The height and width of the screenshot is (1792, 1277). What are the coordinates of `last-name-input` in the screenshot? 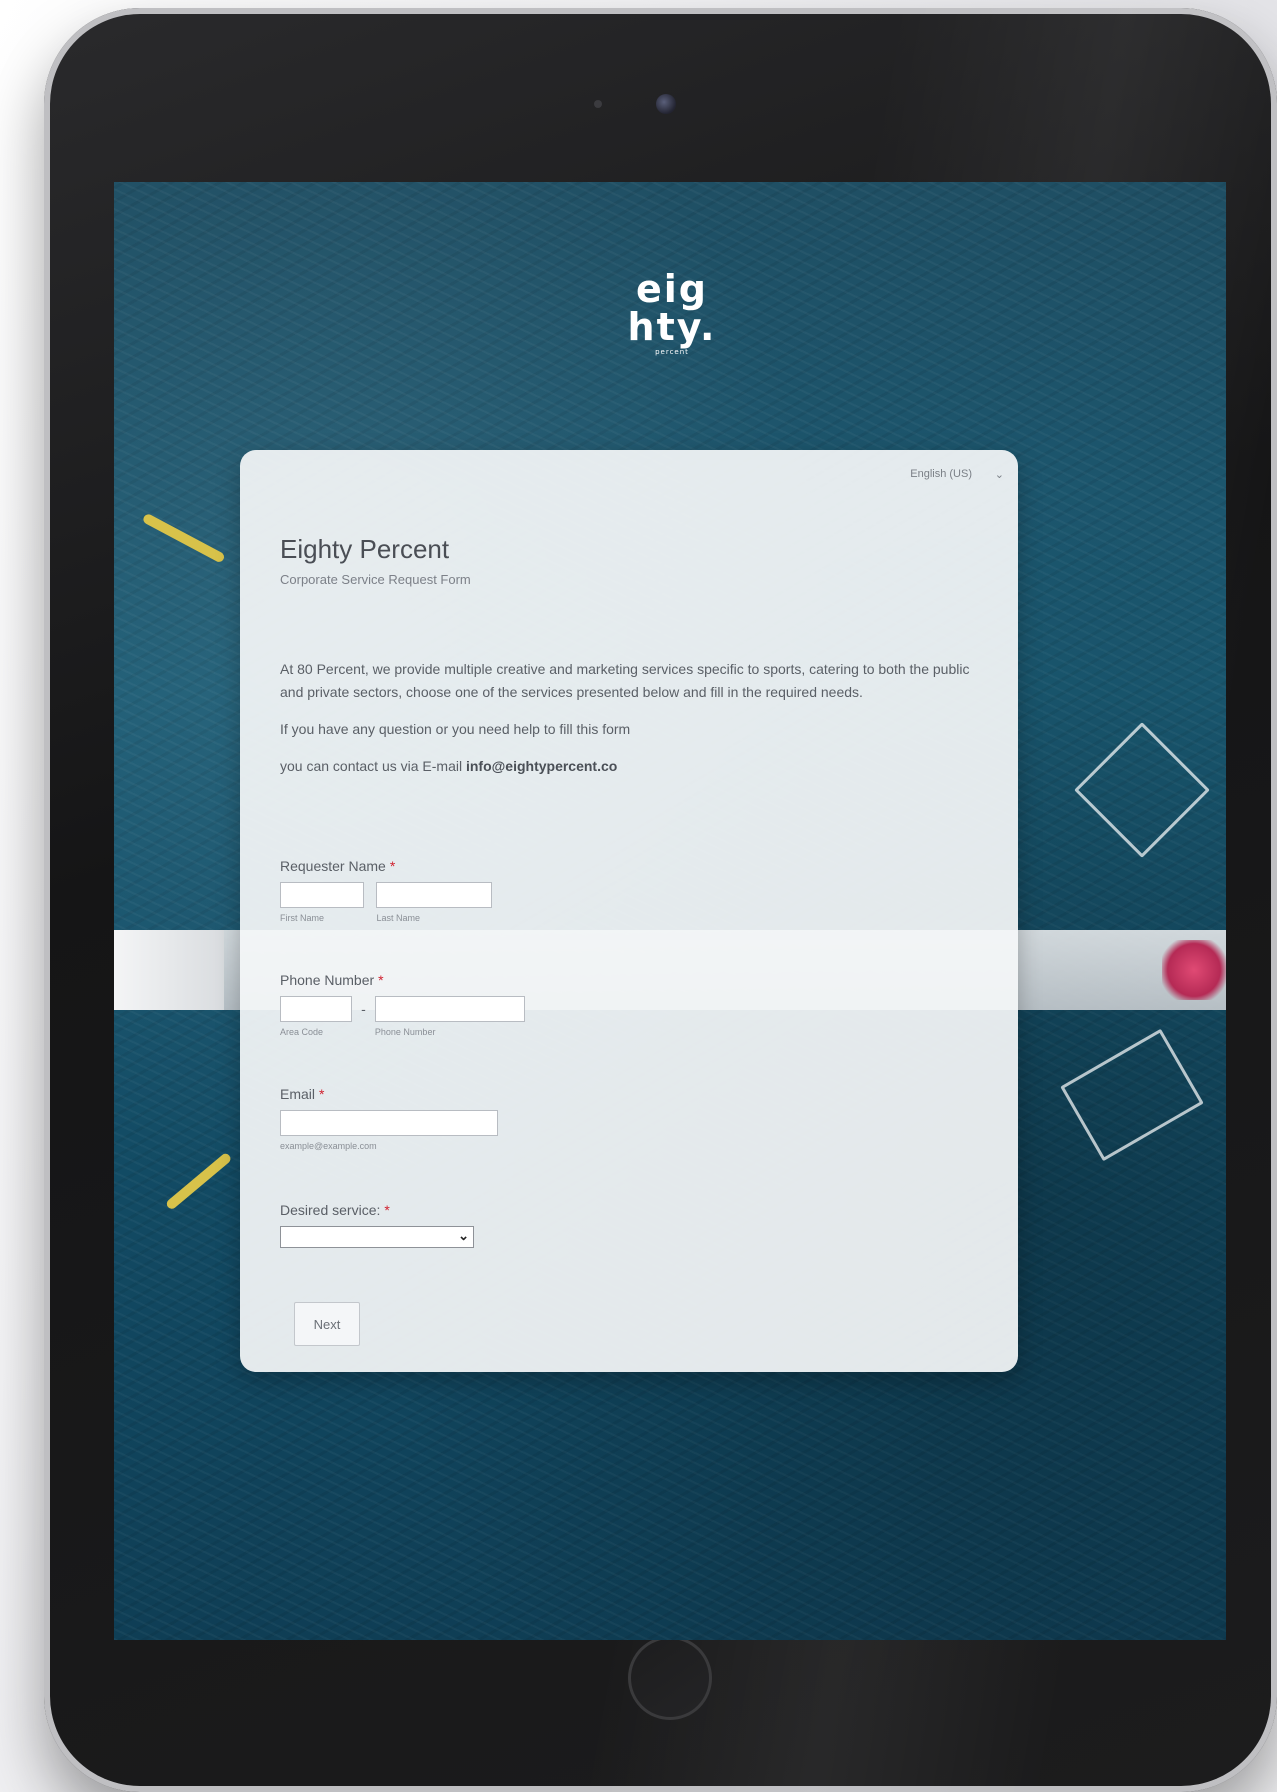 It's located at (434, 895).